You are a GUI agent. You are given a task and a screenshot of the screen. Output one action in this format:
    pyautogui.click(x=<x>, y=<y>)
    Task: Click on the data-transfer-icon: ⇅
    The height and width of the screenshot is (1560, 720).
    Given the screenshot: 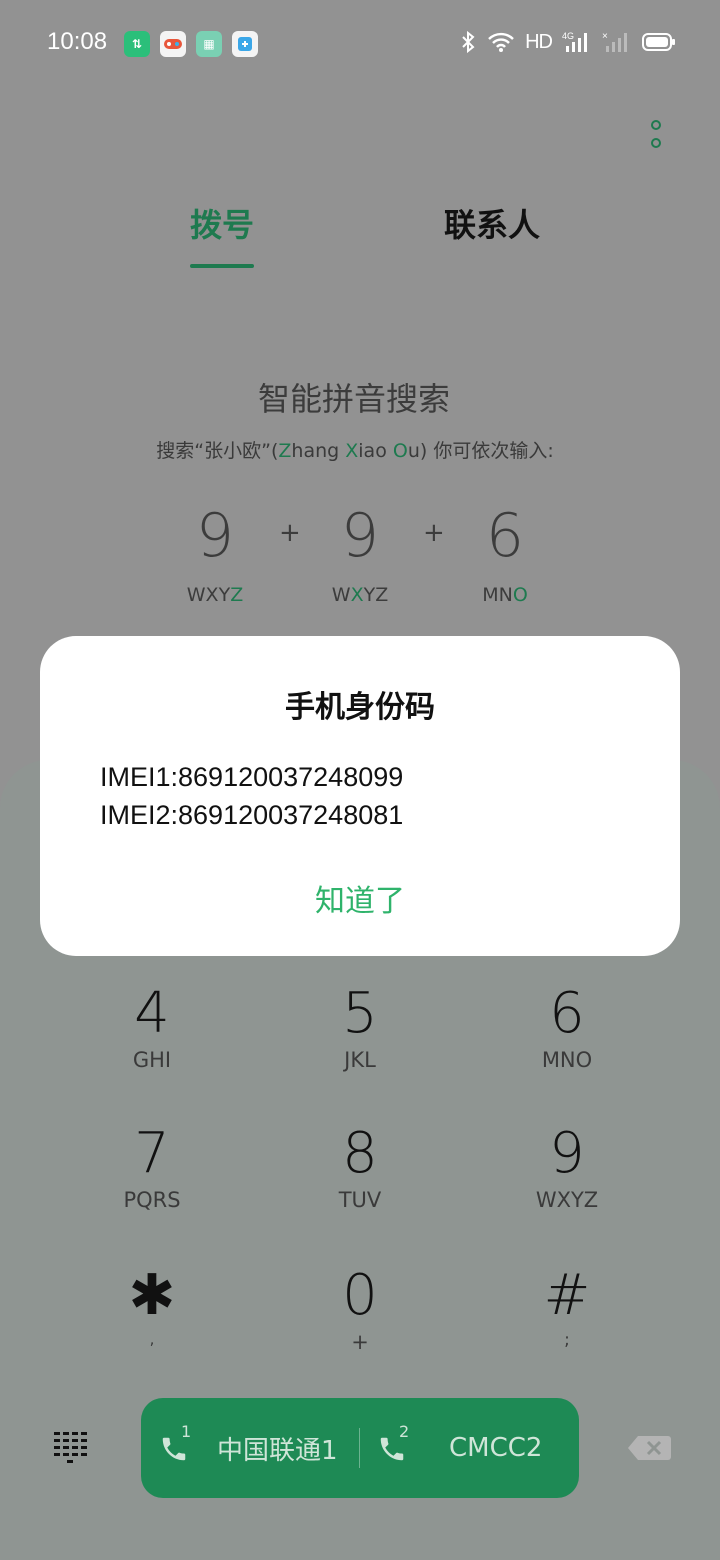 What is the action you would take?
    pyautogui.click(x=137, y=44)
    